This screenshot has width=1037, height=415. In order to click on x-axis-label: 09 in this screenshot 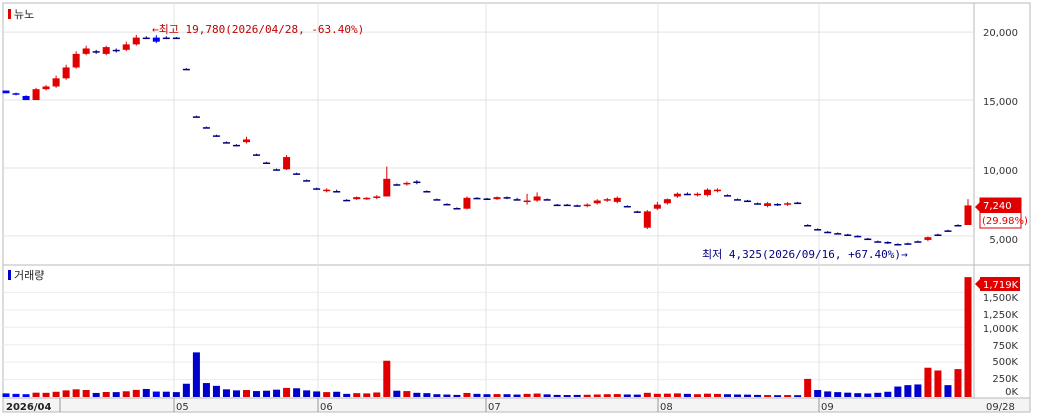, I will do `click(827, 407)`.